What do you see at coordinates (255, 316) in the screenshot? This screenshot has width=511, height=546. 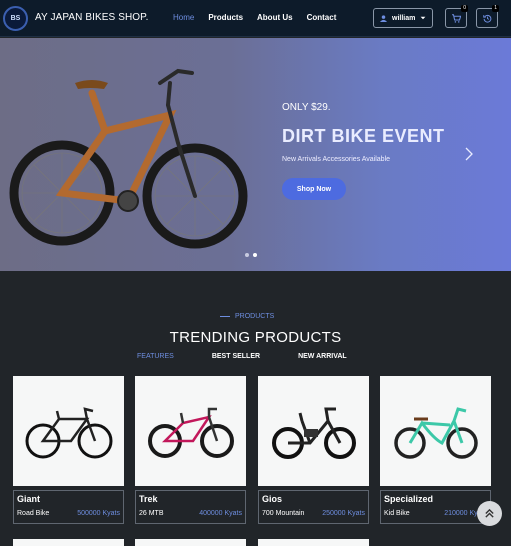 I see `section-tag-label: PRODUCTS` at bounding box center [255, 316].